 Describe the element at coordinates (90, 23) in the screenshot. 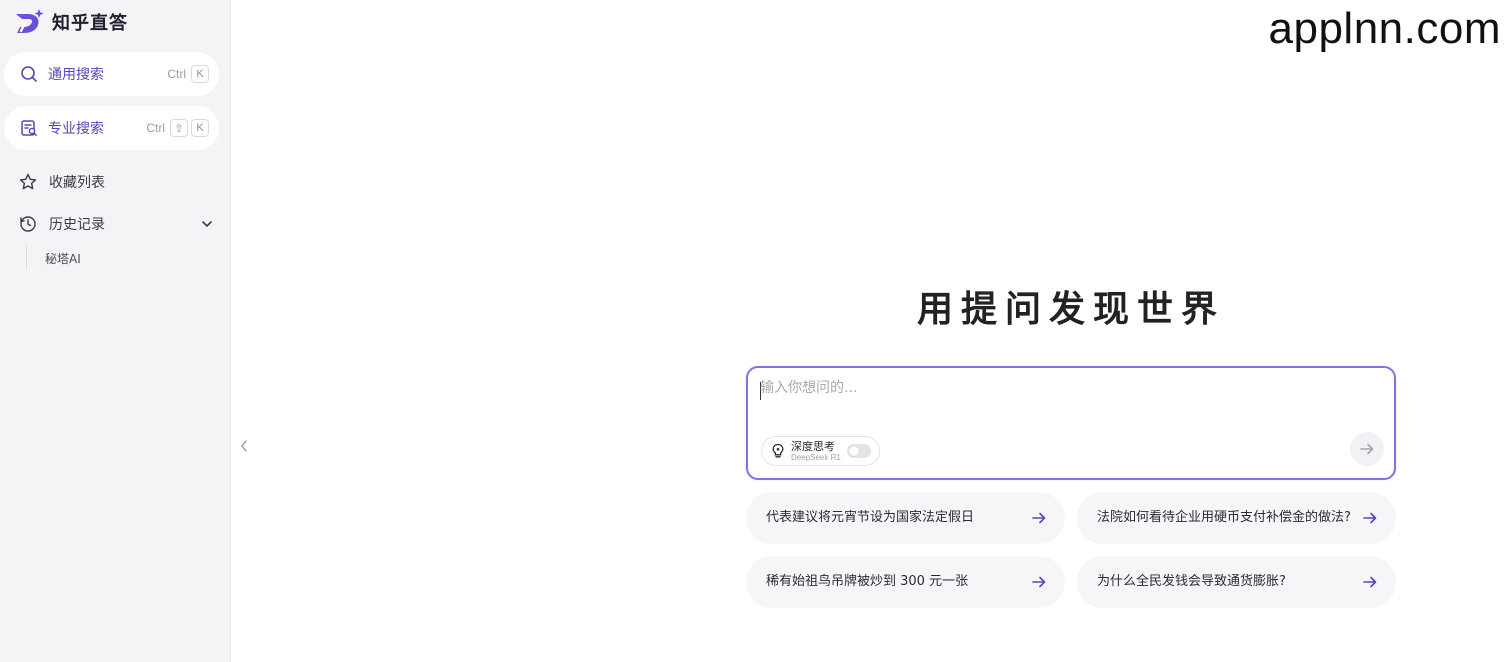

I see `brand-name: 知乎直答` at that location.